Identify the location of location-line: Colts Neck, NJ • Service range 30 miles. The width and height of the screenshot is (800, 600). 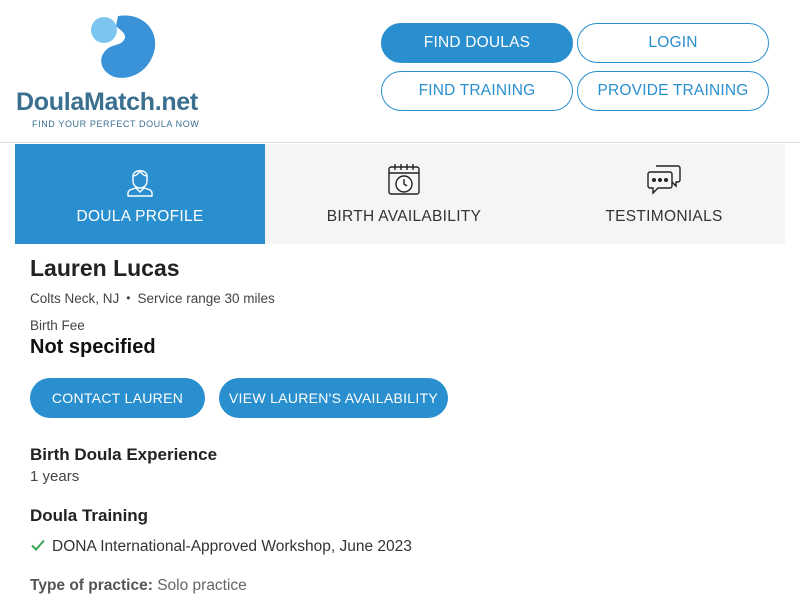
(152, 298).